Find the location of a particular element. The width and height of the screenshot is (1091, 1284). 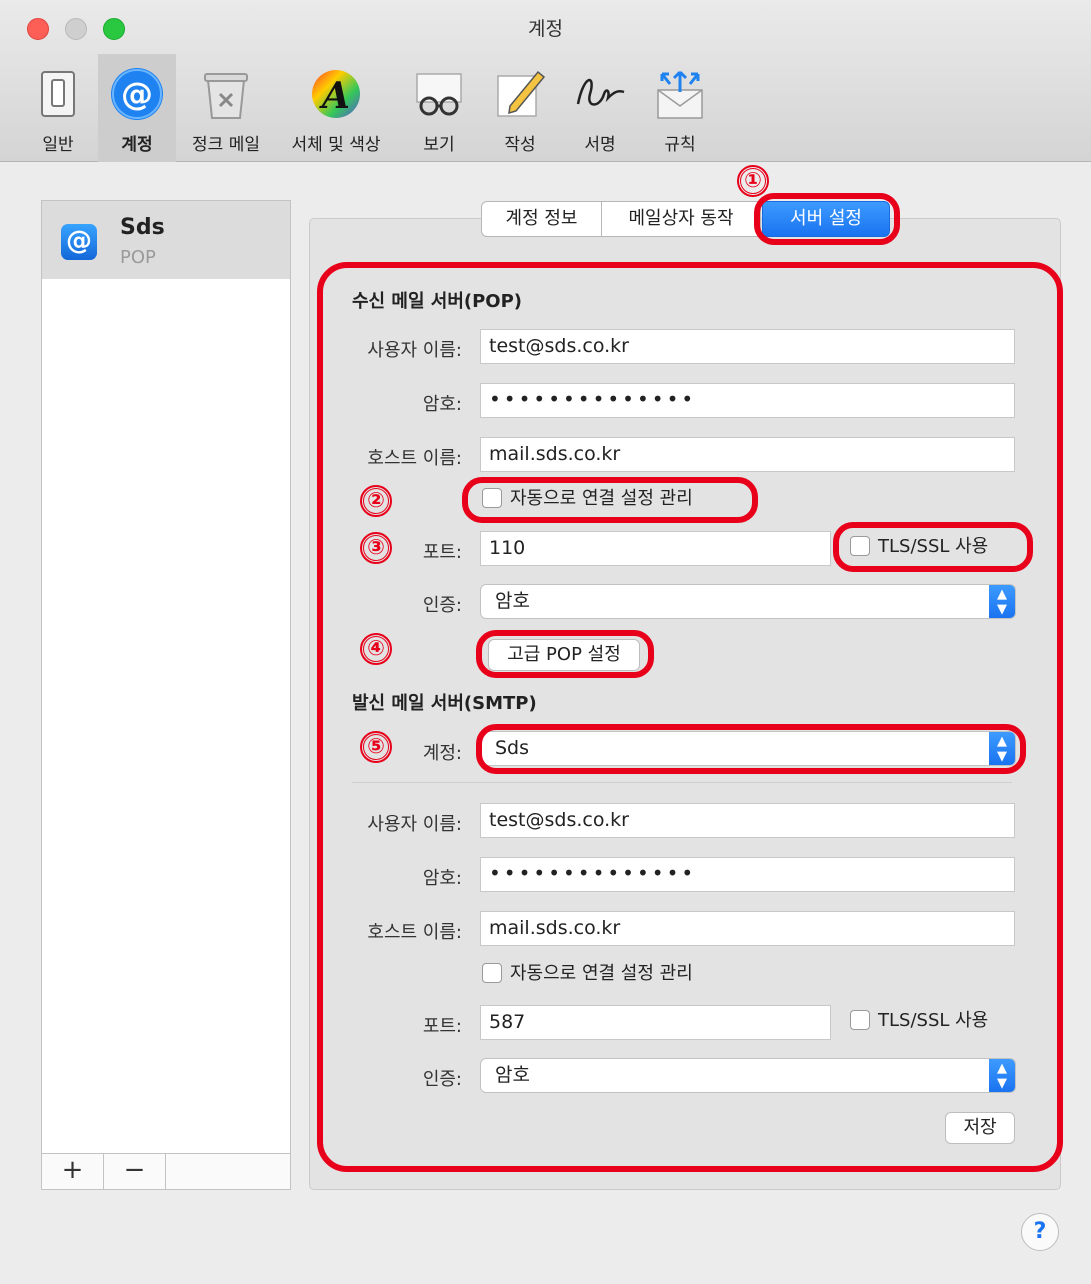

toolbar-item-compose: 작성 is located at coordinates (520, 108).